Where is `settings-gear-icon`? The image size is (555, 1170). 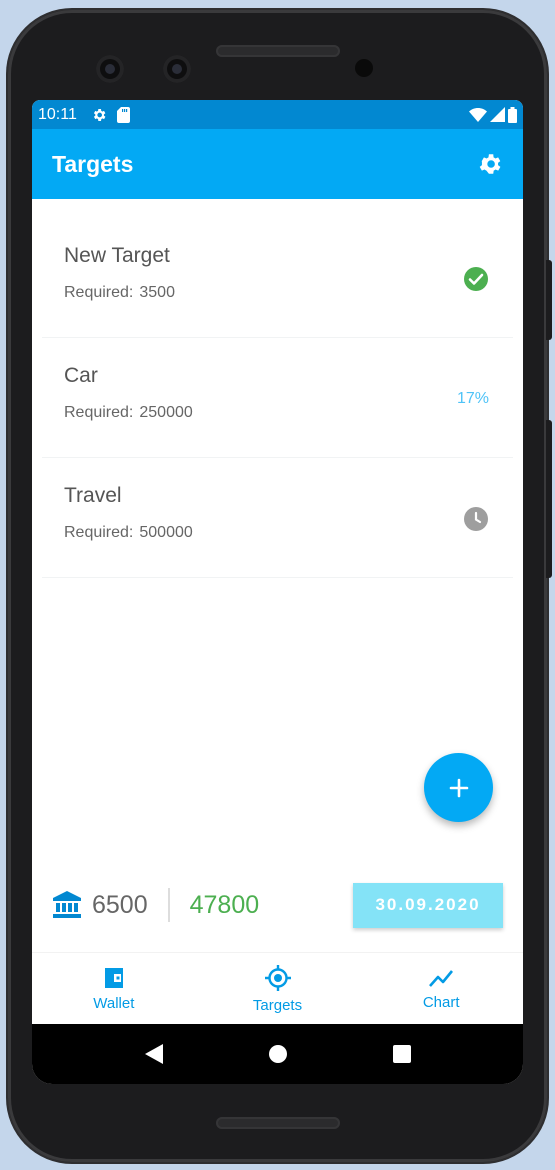
settings-gear-icon is located at coordinates (490, 164).